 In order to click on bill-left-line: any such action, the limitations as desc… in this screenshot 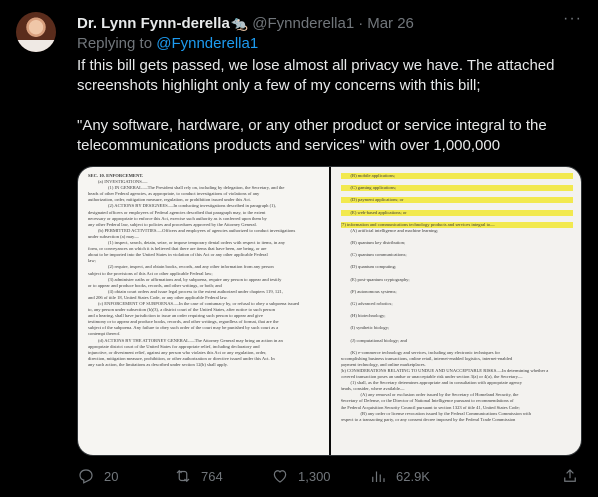, I will do `click(158, 364)`.